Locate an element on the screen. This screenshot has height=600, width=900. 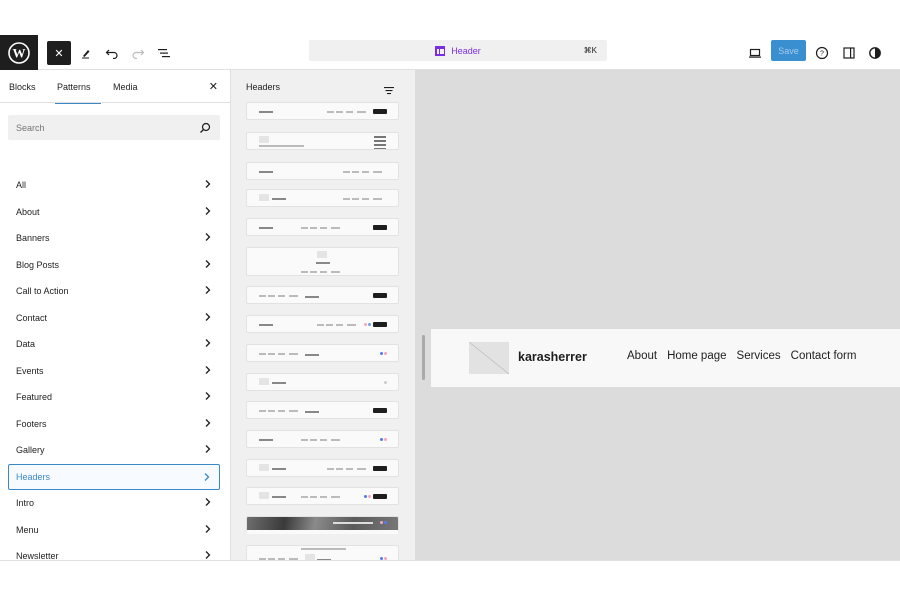
search-input is located at coordinates (98, 127).